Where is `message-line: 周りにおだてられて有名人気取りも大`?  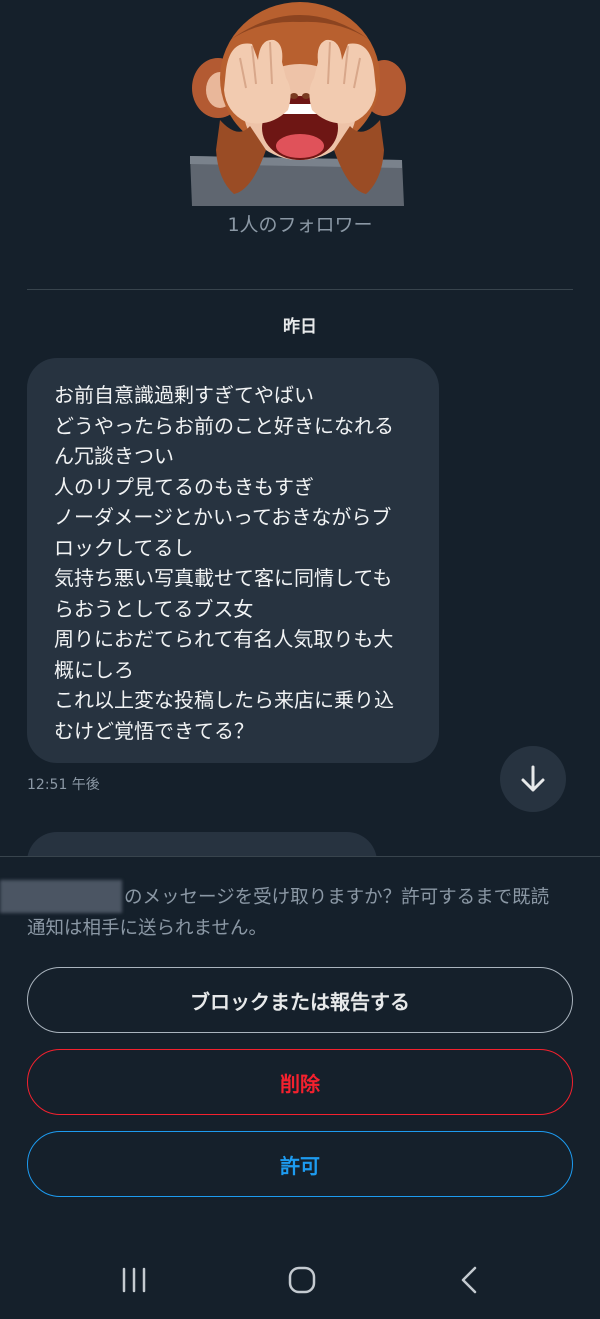 message-line: 周りにおだてられて有名人気取りも大 is located at coordinates (224, 639).